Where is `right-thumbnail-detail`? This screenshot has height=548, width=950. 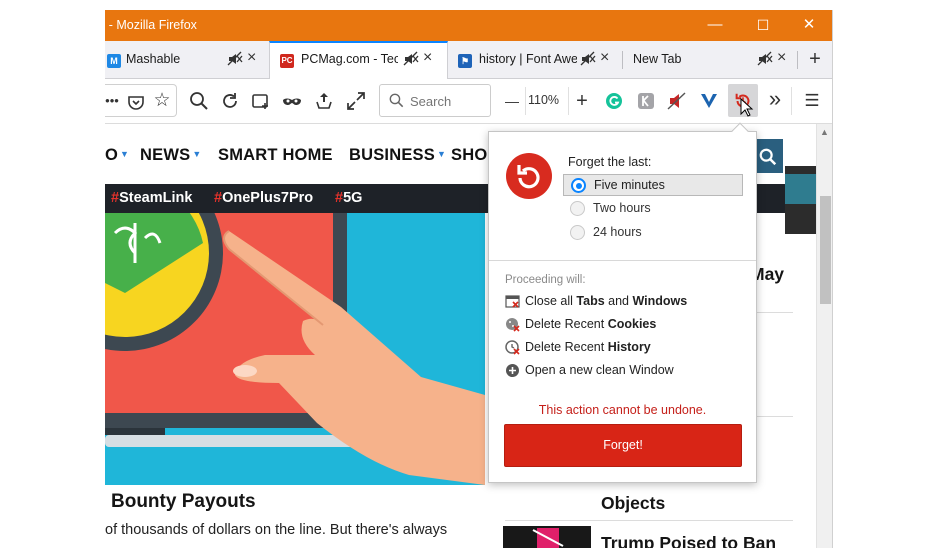 right-thumbnail-detail is located at coordinates (800, 189).